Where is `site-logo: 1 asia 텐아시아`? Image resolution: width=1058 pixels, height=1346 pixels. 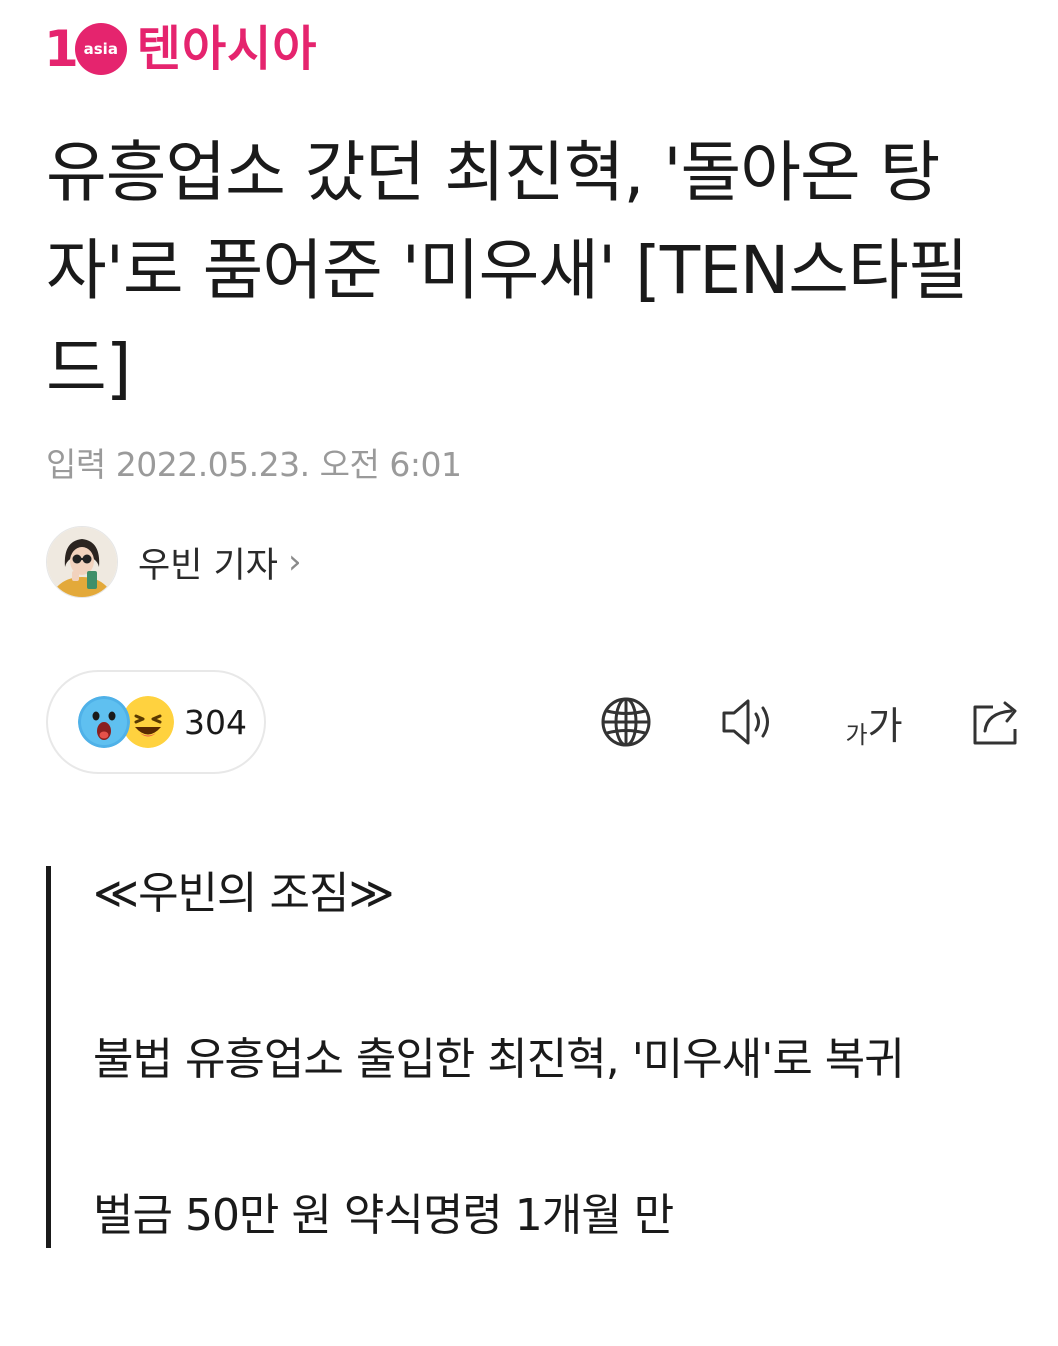 site-logo: 1 asia 텐아시아 is located at coordinates (180, 49).